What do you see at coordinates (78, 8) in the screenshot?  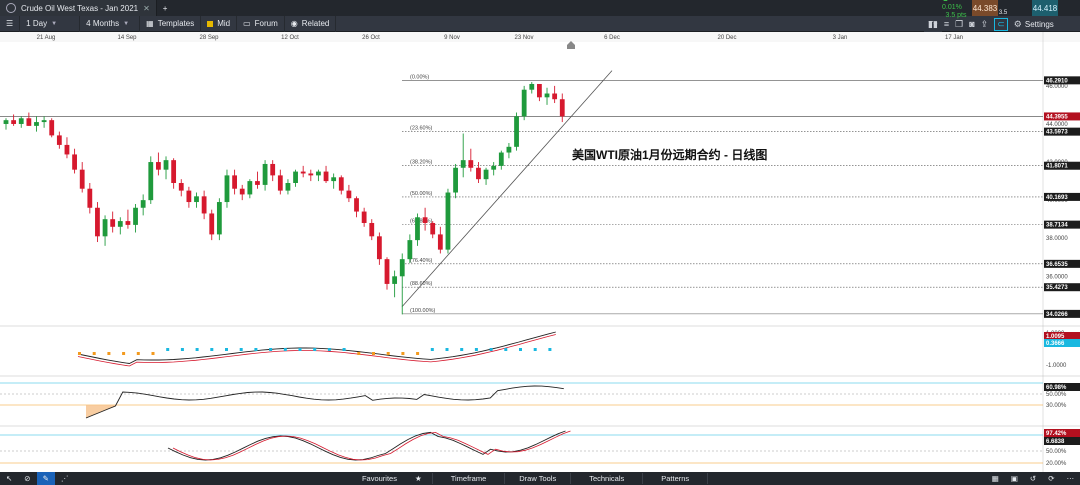 I see `instrument-tab: Crude Oil West Texas - Jan 2021 ✕` at bounding box center [78, 8].